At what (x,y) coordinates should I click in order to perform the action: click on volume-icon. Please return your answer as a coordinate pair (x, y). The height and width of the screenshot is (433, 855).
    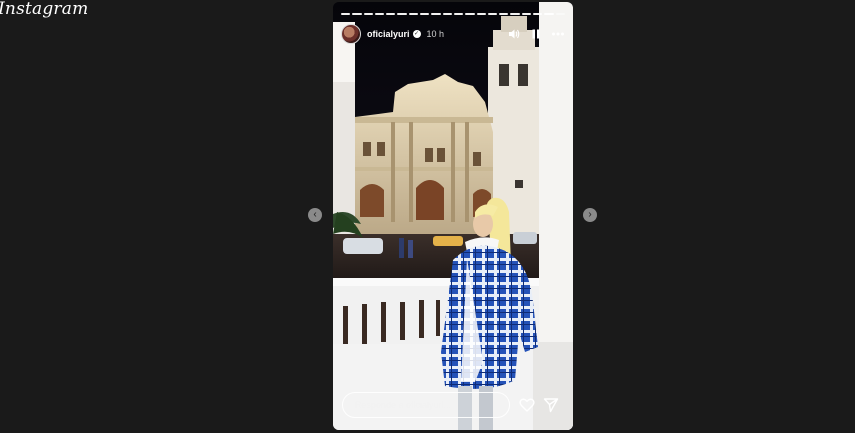
    Looking at the image, I should click on (514, 34).